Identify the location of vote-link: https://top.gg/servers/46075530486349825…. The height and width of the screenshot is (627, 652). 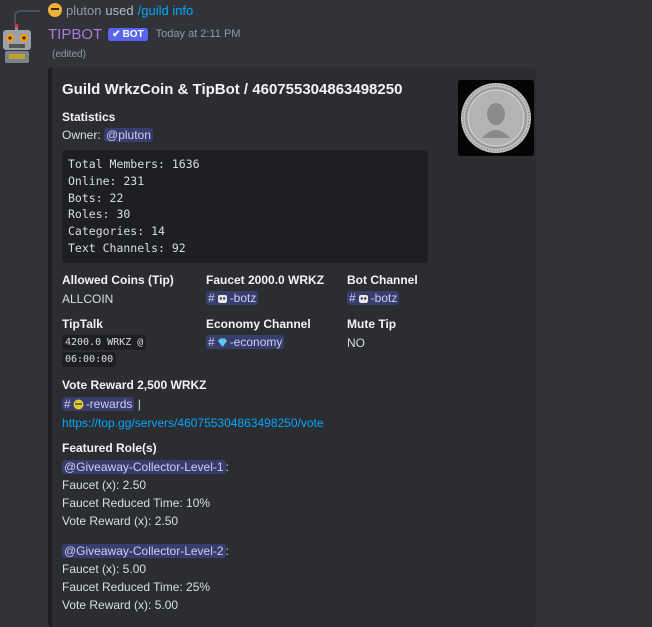
(193, 423).